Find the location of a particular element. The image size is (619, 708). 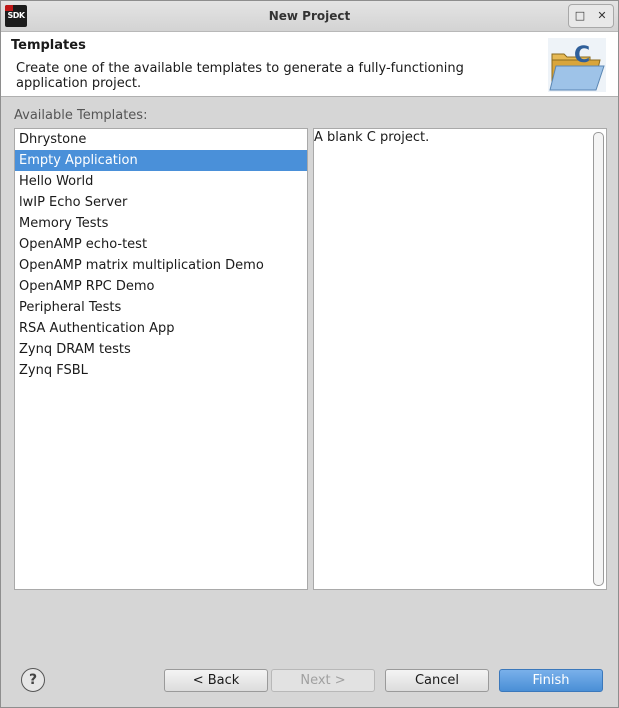

window-controls: □ ✕ is located at coordinates (591, 16).